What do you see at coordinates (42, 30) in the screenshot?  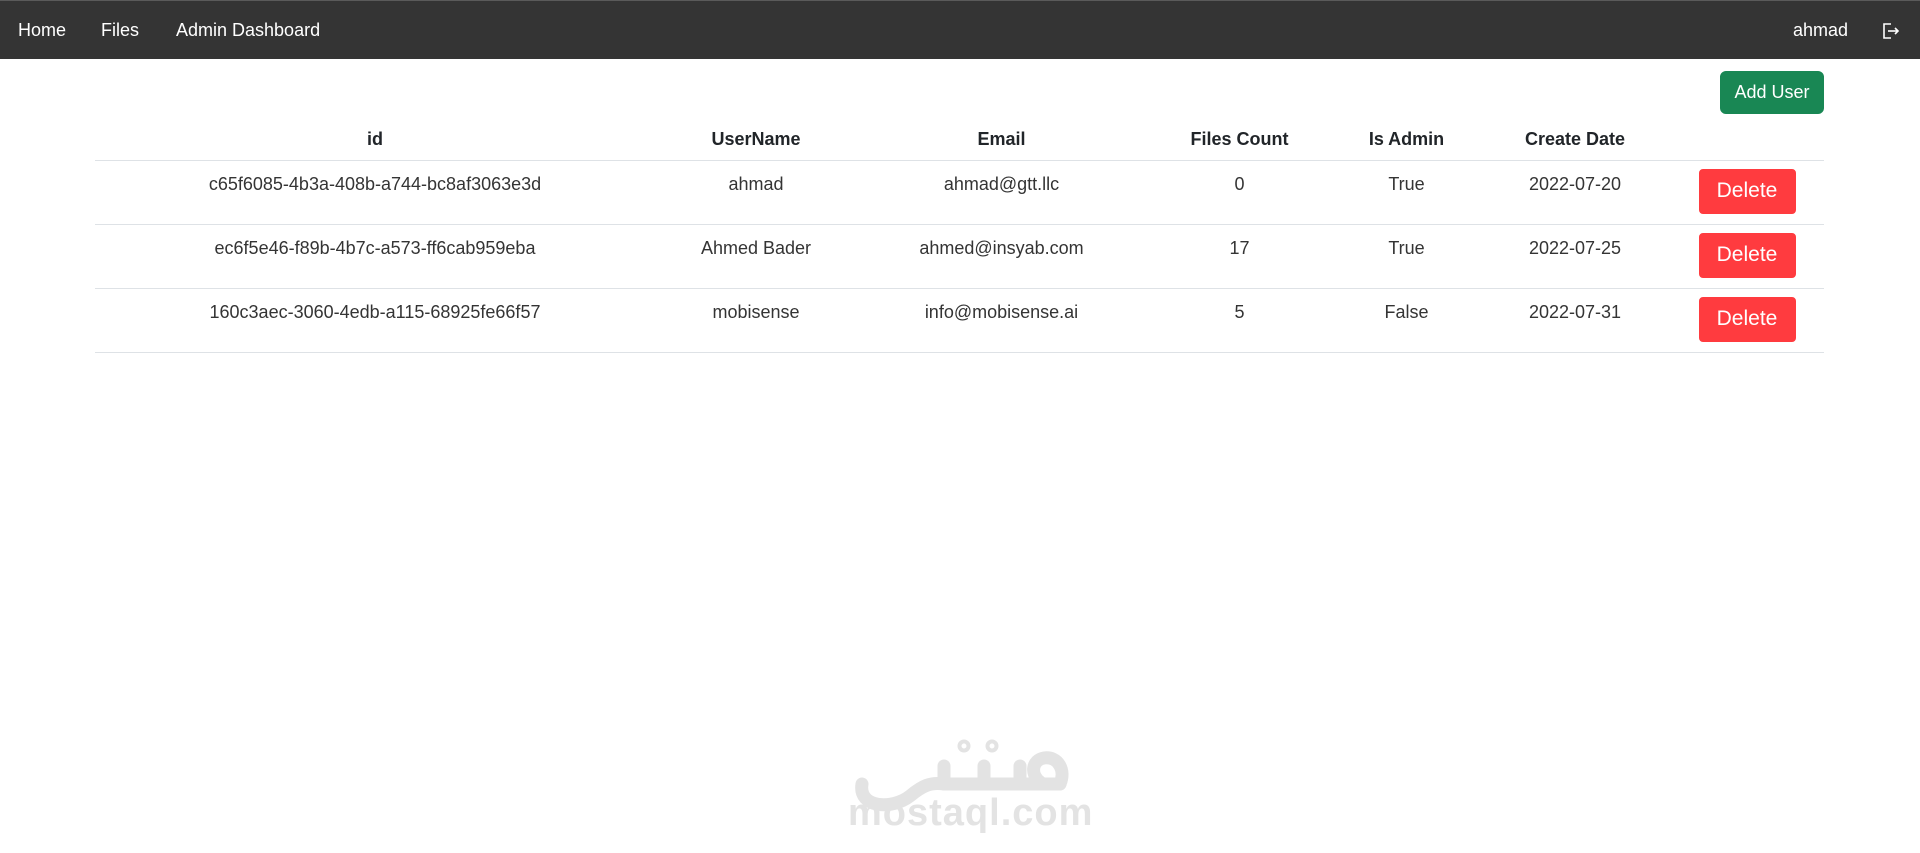 I see `nav-link-home: Home` at bounding box center [42, 30].